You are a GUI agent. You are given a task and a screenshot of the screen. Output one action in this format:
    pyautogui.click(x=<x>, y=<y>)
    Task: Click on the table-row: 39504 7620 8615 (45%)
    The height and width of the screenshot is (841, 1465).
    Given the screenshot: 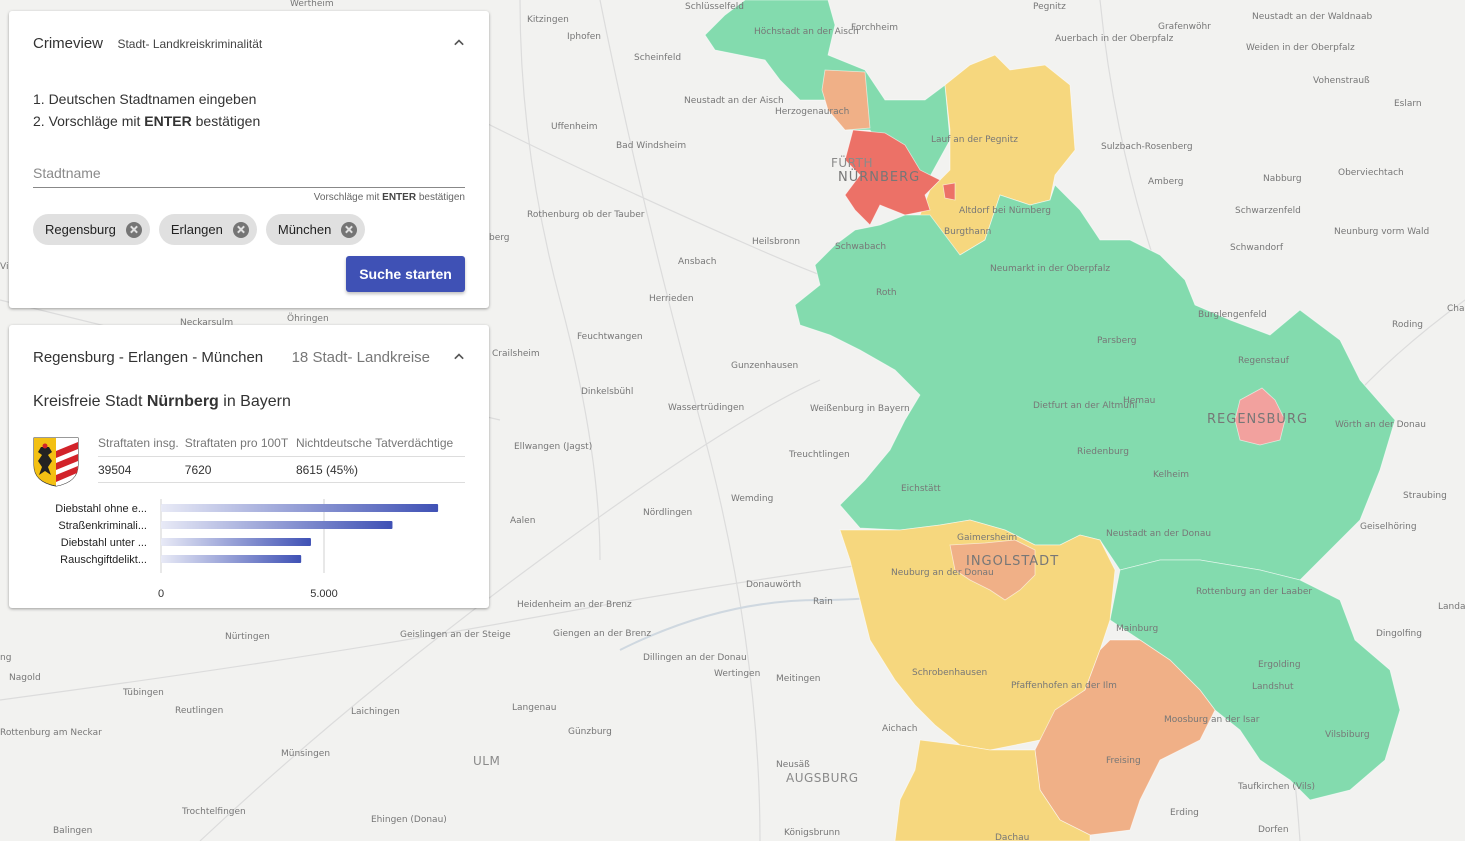 What is the action you would take?
    pyautogui.click(x=281, y=469)
    